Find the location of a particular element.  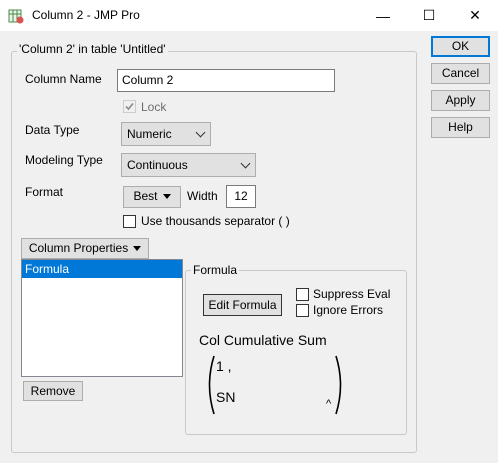

checkmark-icon is located at coordinates (129, 106).